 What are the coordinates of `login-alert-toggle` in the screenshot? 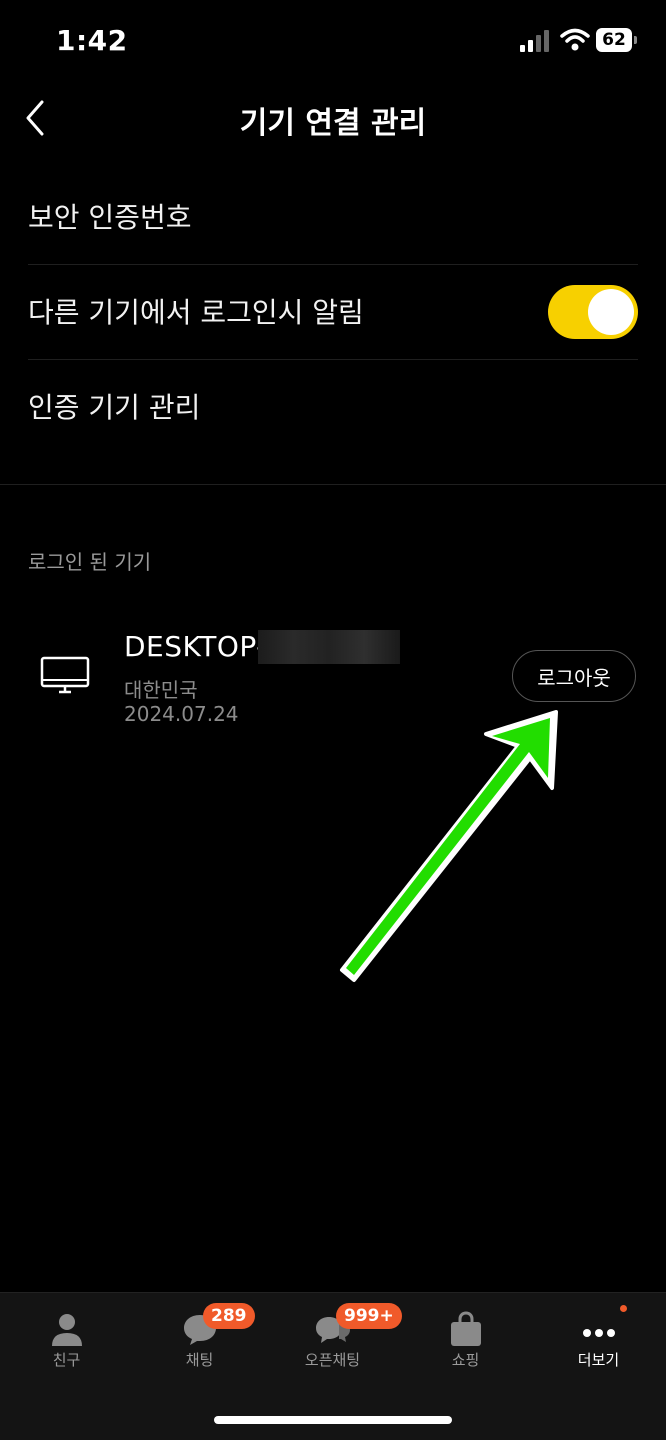 It's located at (593, 312).